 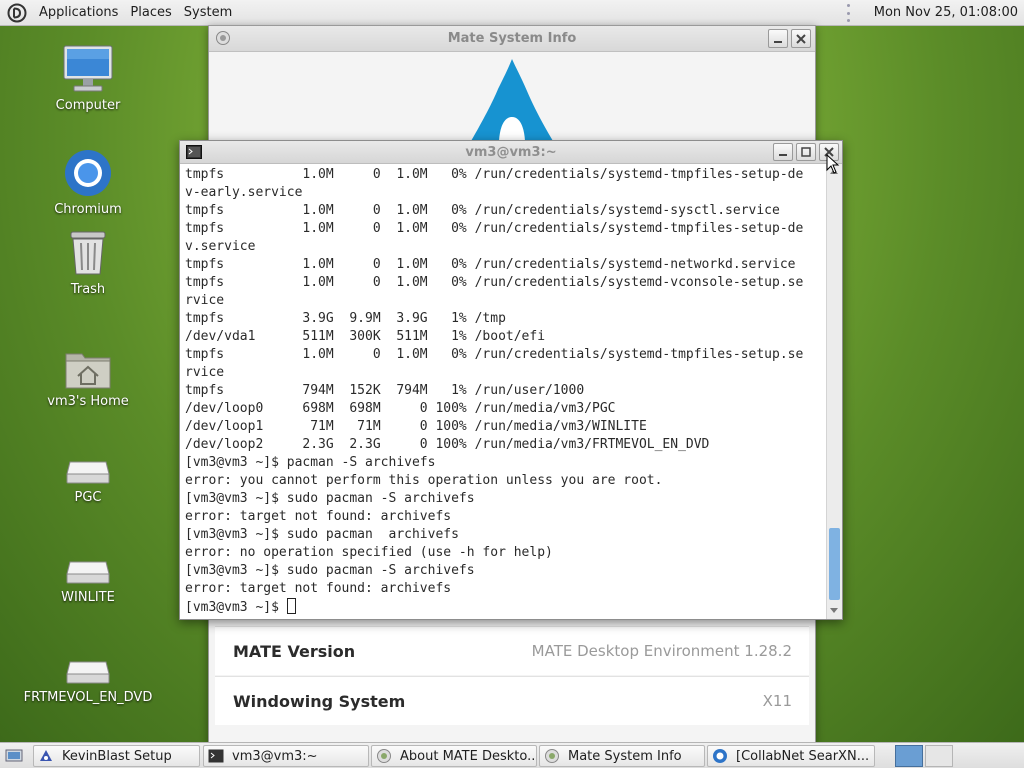 What do you see at coordinates (512, 100) in the screenshot?
I see `arch-logo-icon` at bounding box center [512, 100].